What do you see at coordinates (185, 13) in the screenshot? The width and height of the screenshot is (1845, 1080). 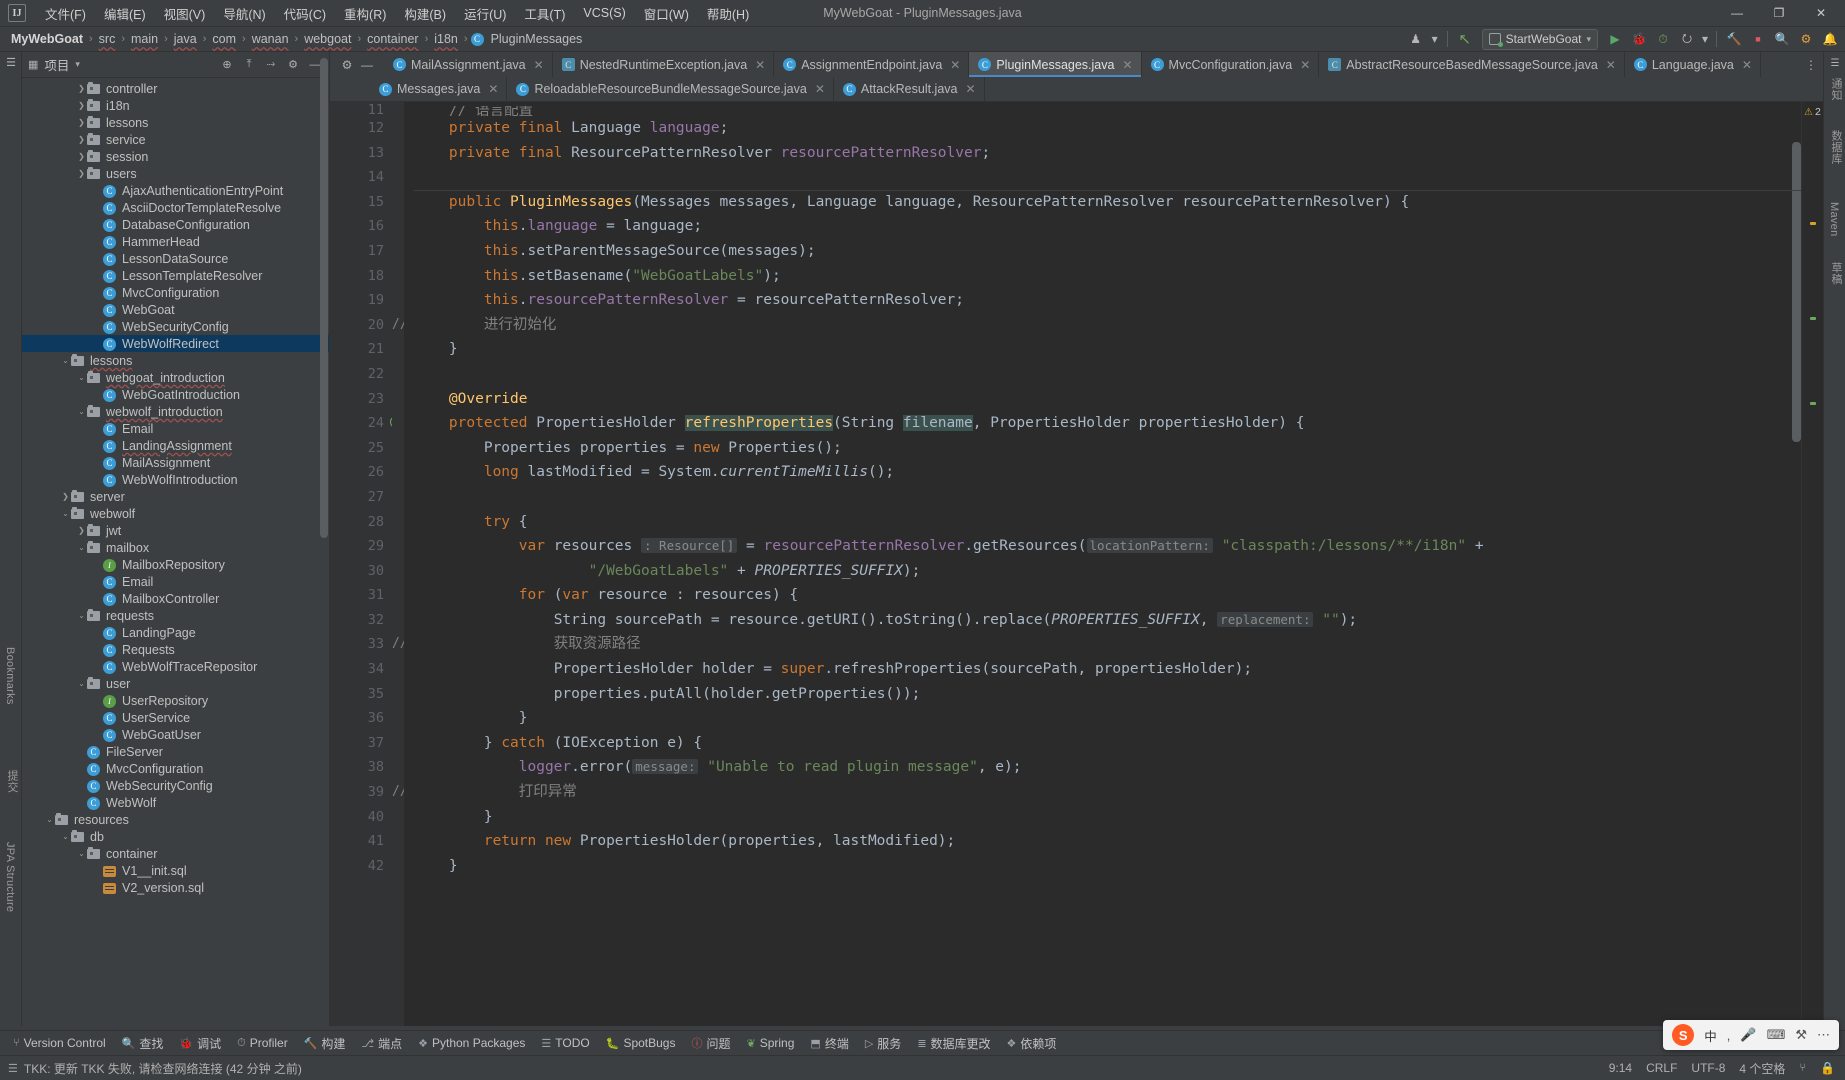 I see `menu-view: 视图(V)` at bounding box center [185, 13].